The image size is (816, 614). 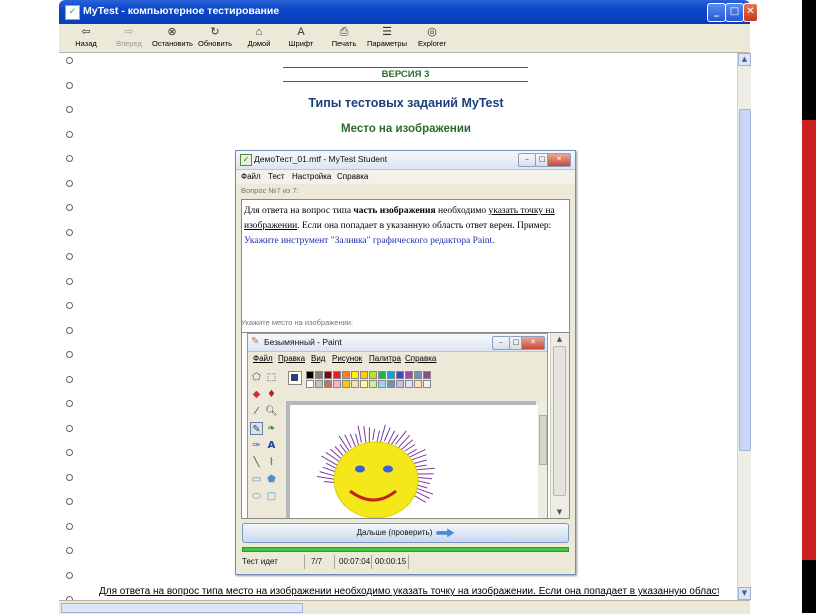 I want to click on magnifier-icon: 🔍︎, so click(x=271, y=411).